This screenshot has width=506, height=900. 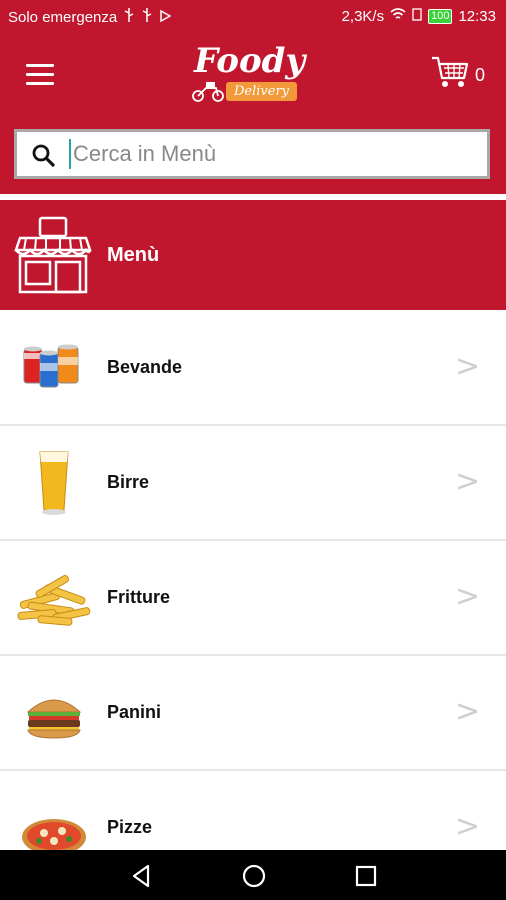 I want to click on menu-item-label: Bevande, so click(x=145, y=367).